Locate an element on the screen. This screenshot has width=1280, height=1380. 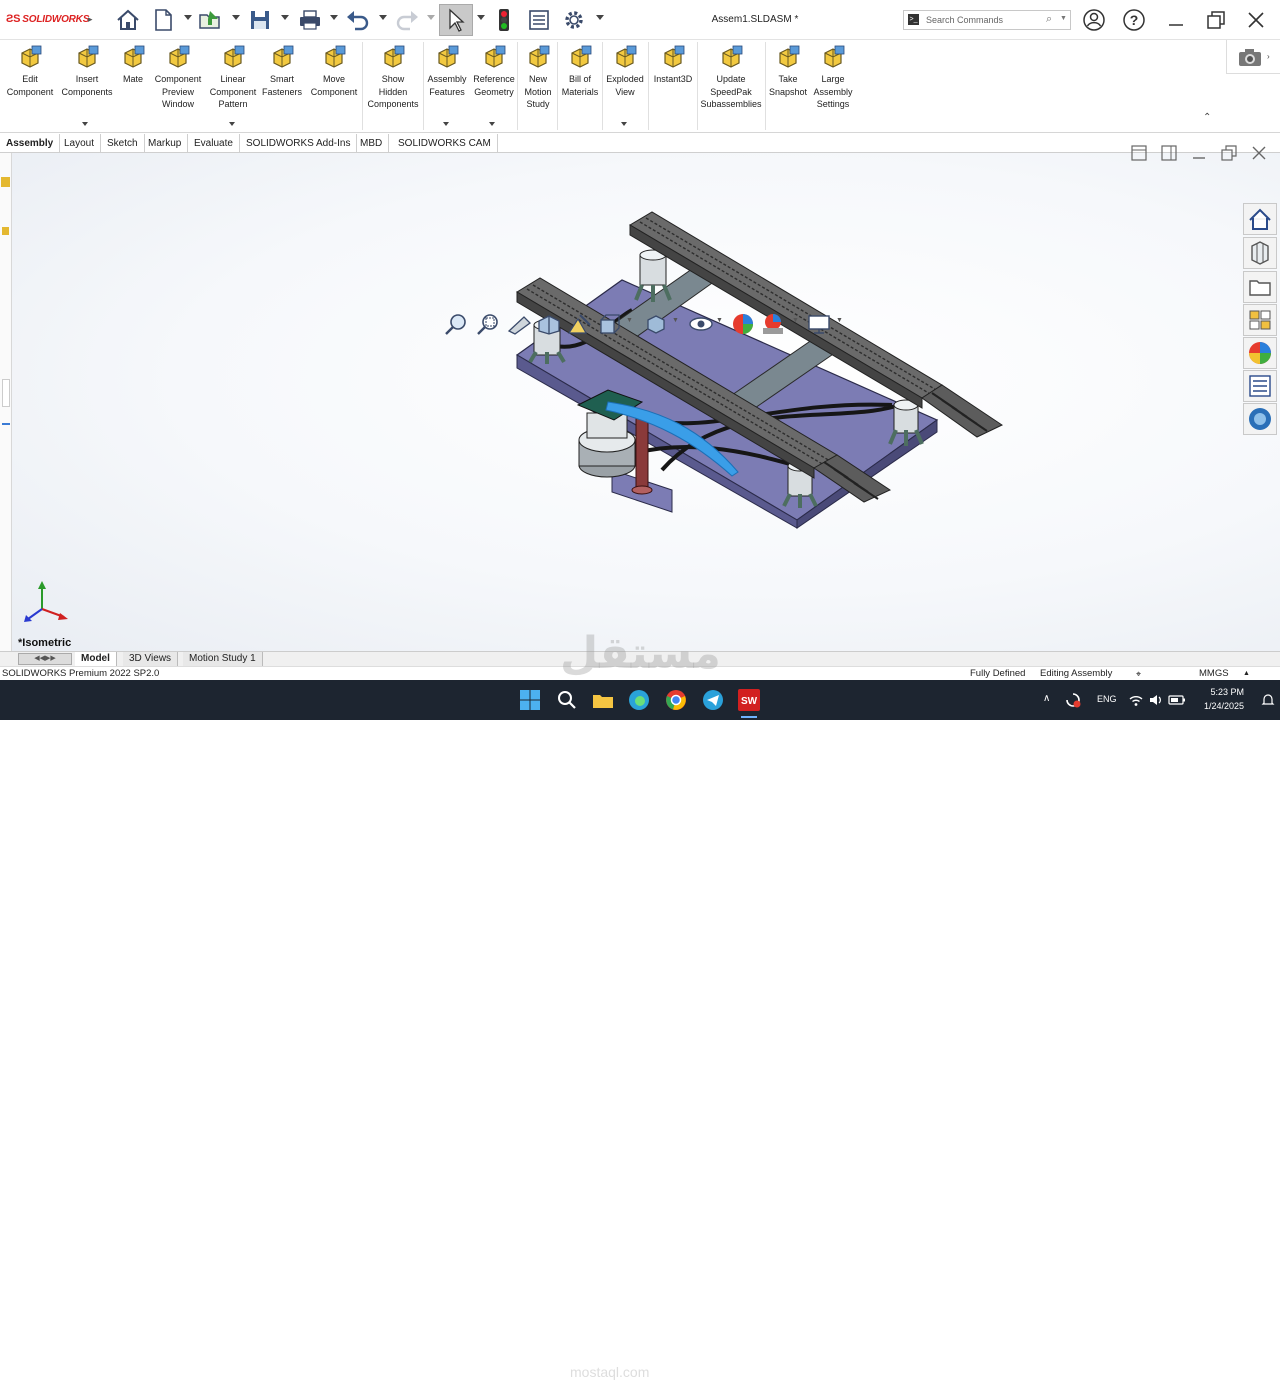
ribbon-button-motion-study: New Motion Study is located at coordinates (538, 77).